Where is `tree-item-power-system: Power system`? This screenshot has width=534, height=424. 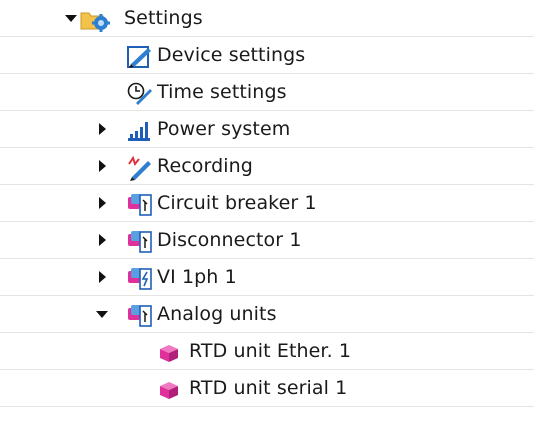
tree-item-power-system: Power system is located at coordinates (267, 129).